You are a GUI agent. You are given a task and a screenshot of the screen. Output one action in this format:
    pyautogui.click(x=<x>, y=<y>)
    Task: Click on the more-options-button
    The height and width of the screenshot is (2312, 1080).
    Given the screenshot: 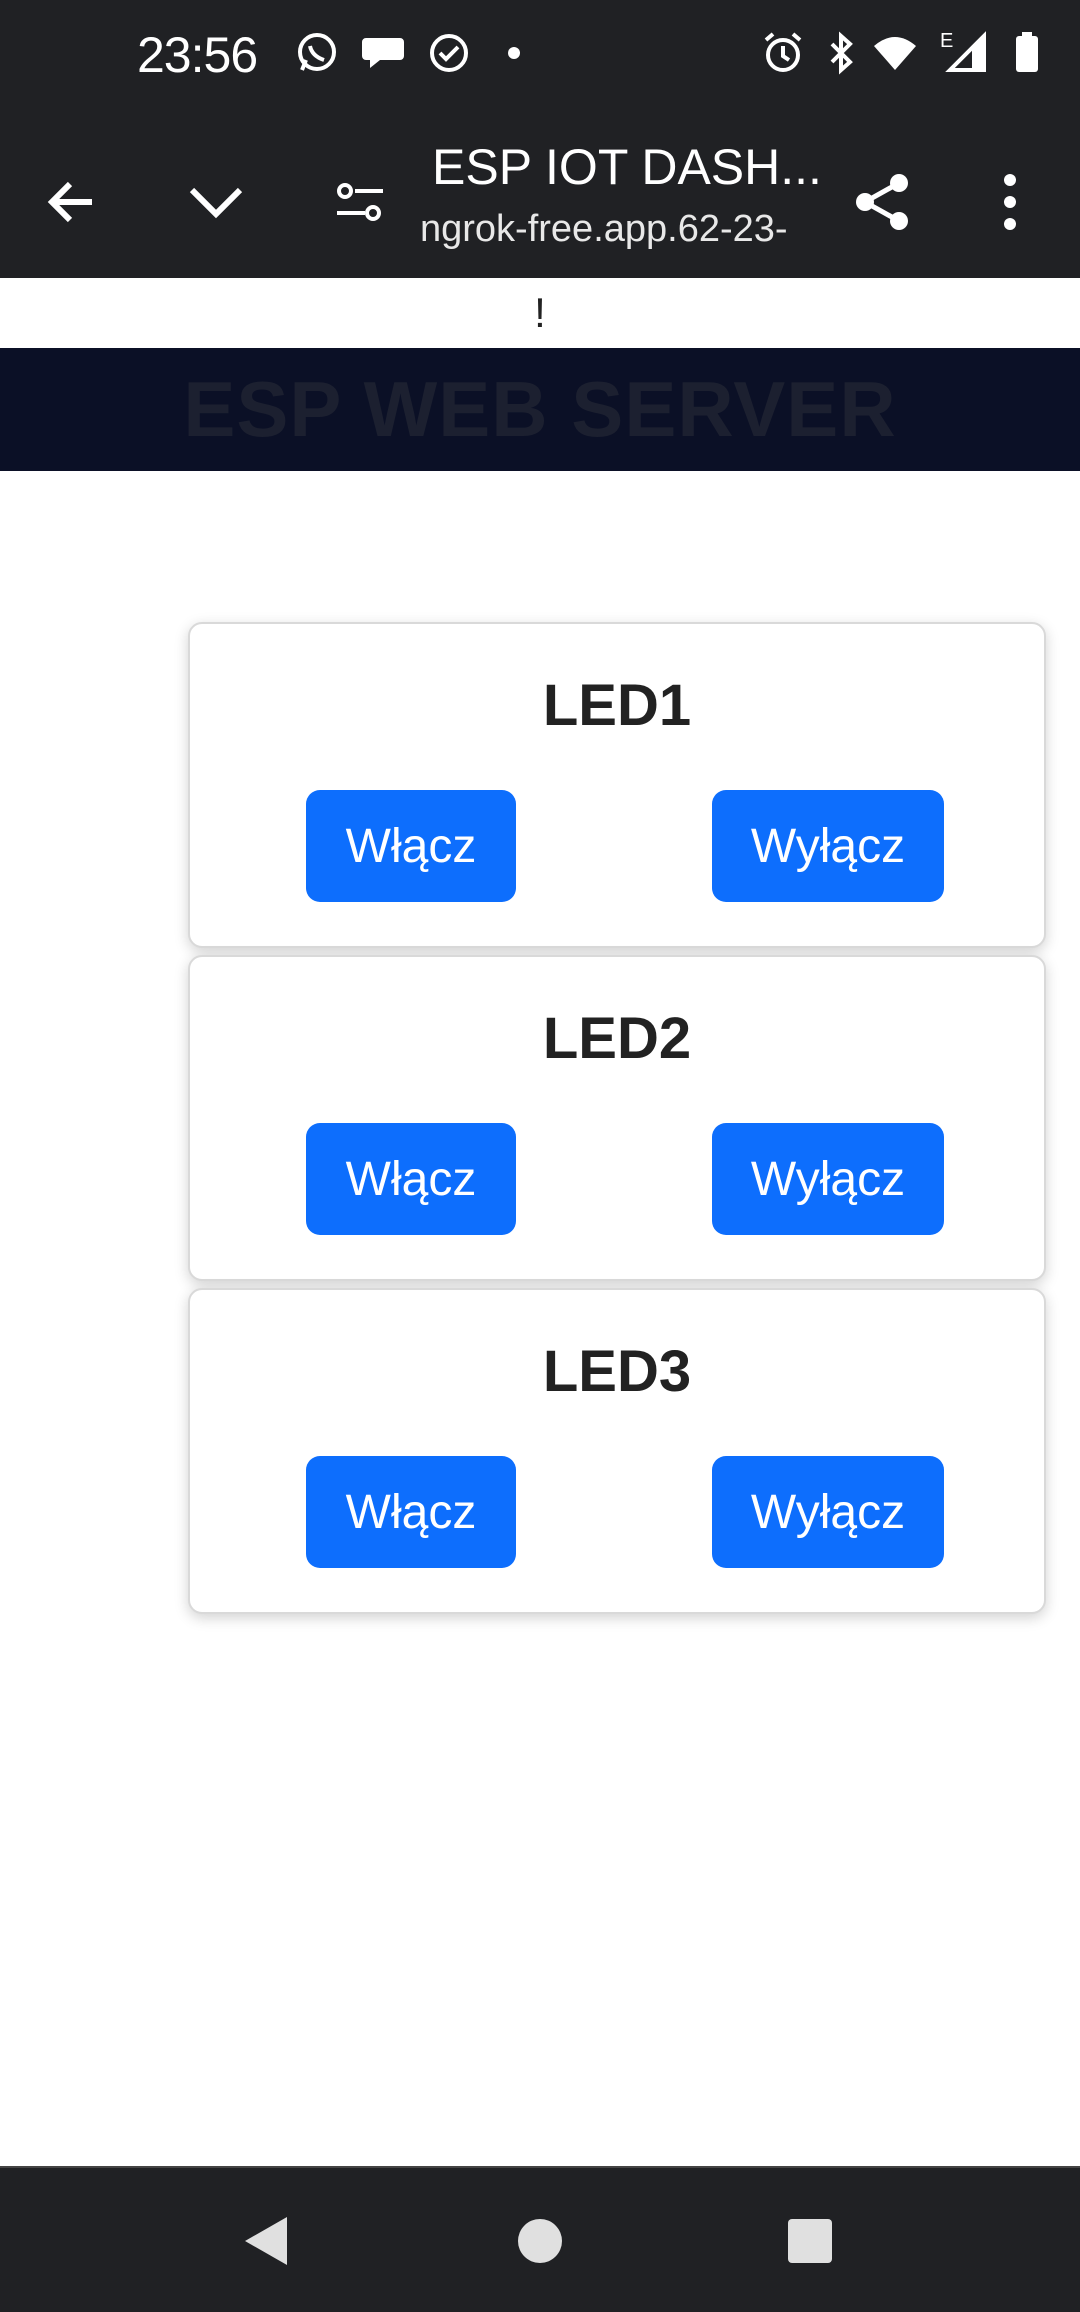 What is the action you would take?
    pyautogui.click(x=1010, y=202)
    